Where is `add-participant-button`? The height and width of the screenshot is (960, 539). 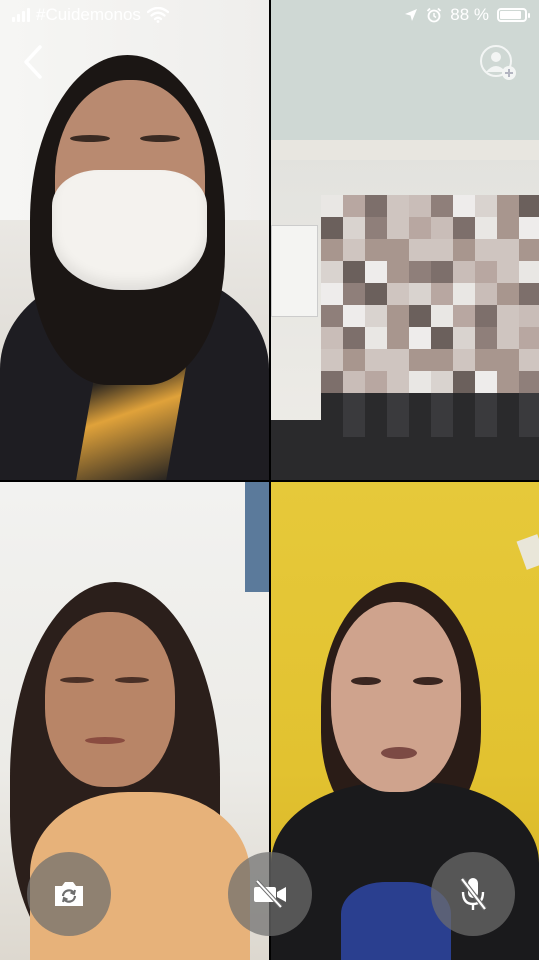 add-participant-button is located at coordinates (499, 63).